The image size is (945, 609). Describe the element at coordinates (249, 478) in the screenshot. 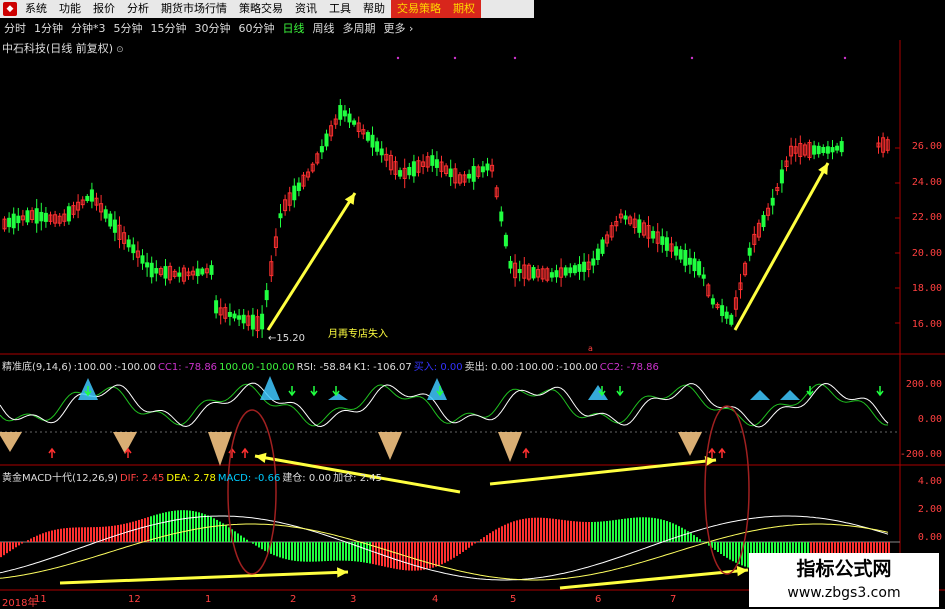

I see `indicator2-field-3: MACD: -0.66` at that location.